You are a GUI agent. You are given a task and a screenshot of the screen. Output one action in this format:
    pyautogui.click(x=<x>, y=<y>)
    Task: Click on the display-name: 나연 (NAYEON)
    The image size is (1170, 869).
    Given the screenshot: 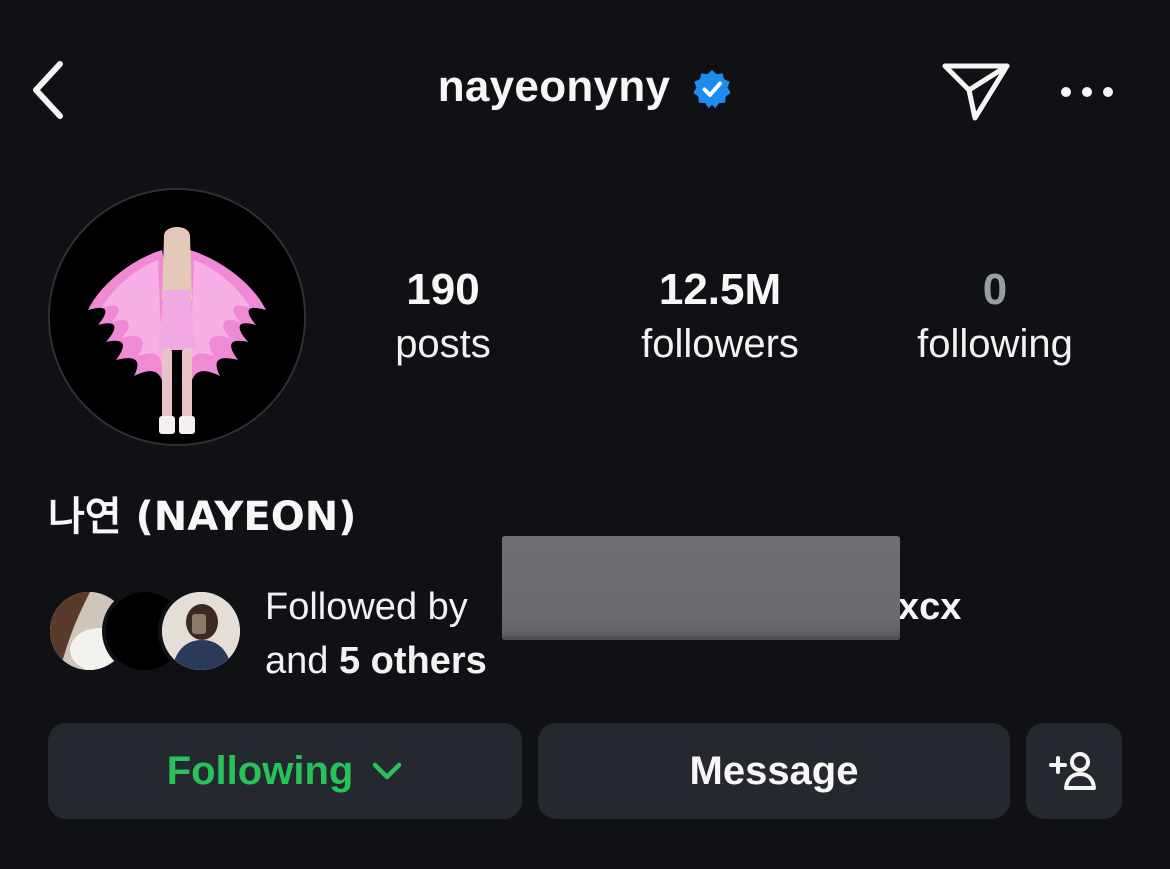 What is the action you would take?
    pyautogui.click(x=202, y=517)
    